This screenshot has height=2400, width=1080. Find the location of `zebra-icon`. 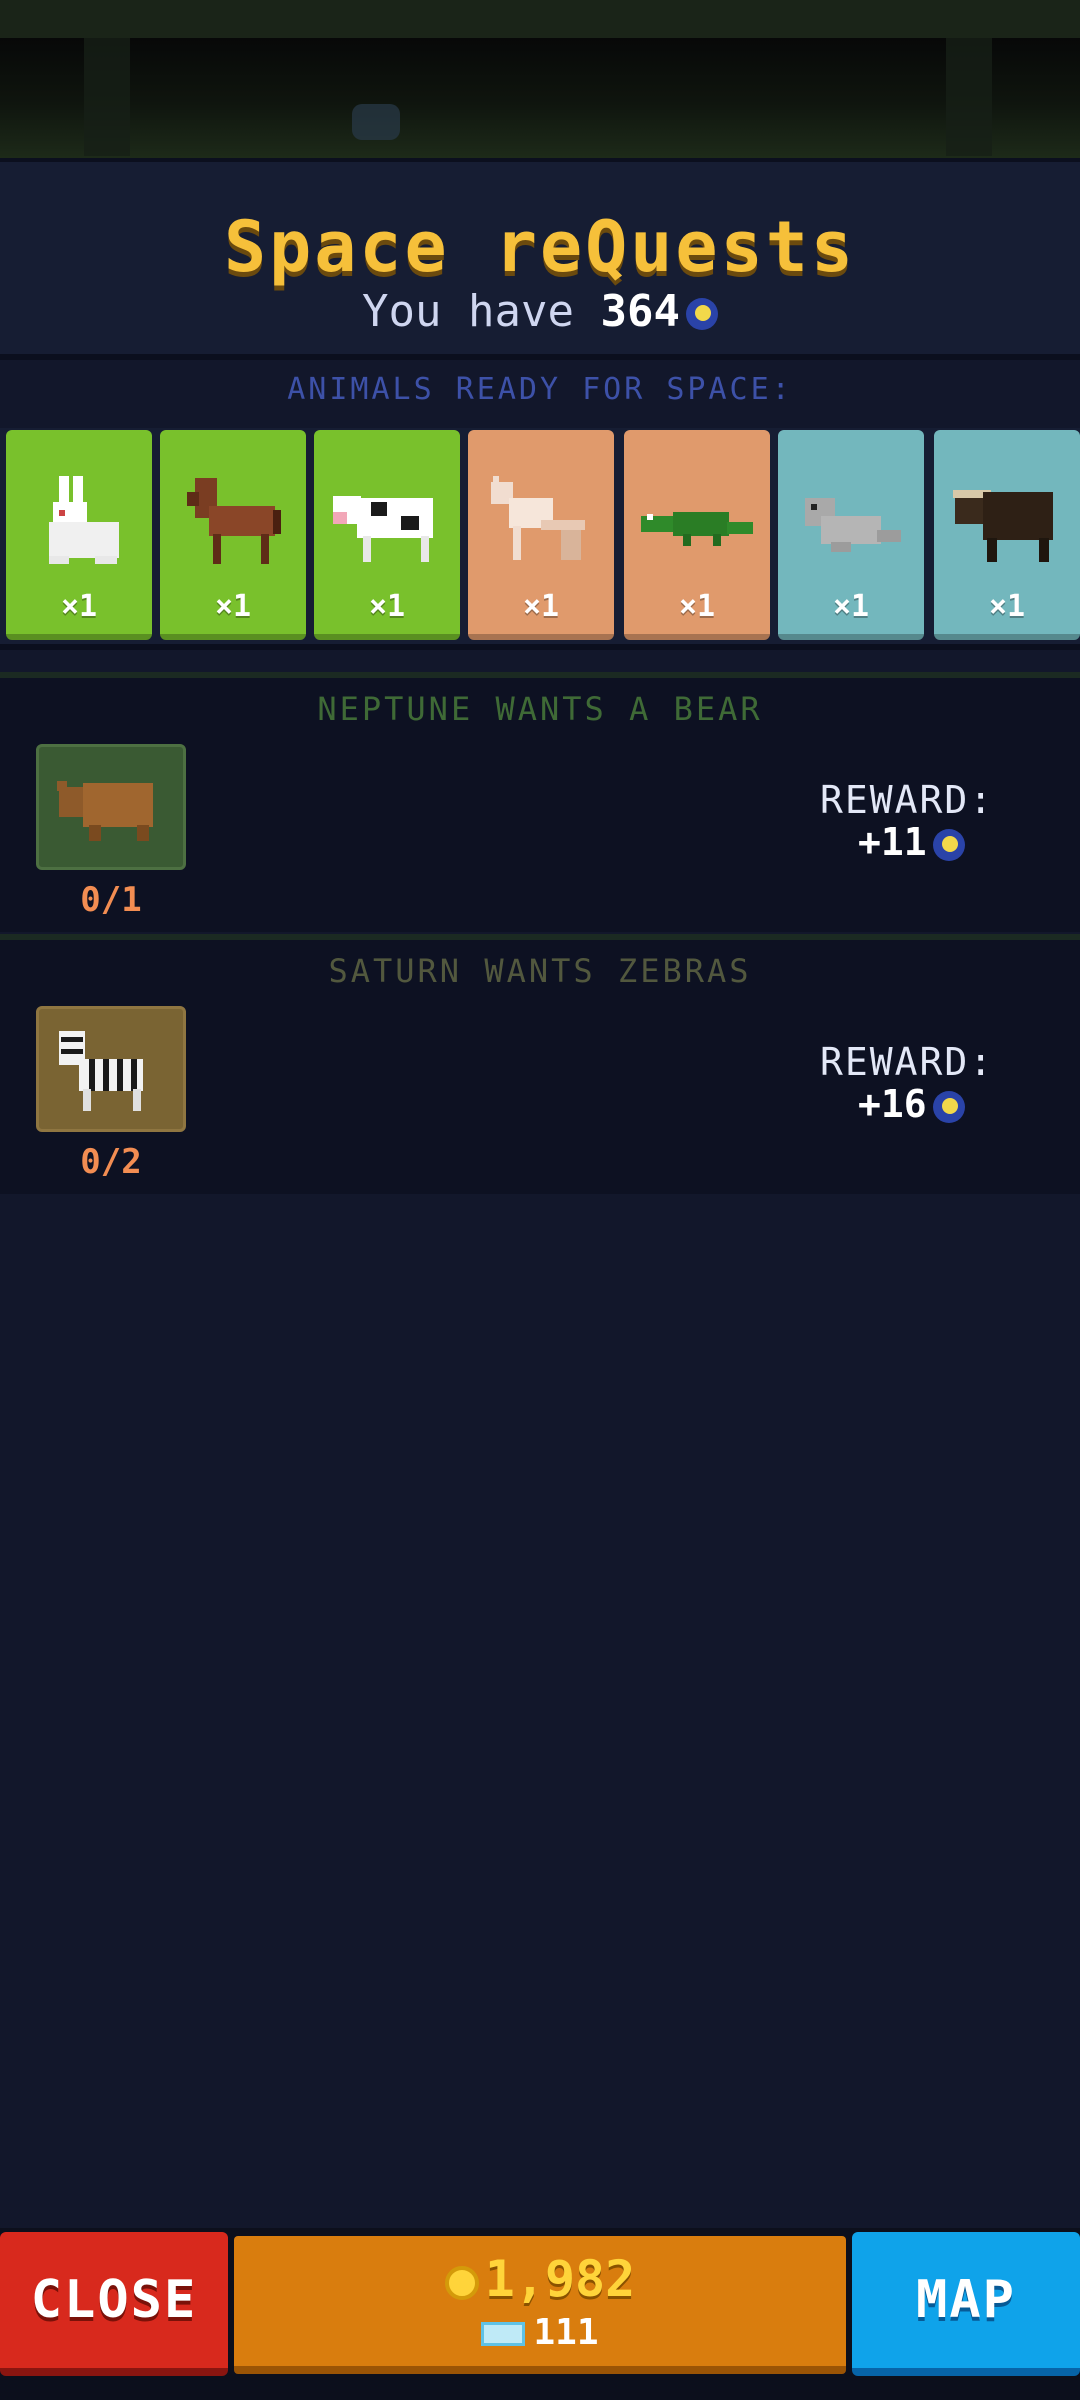

zebra-icon is located at coordinates (101, 1071).